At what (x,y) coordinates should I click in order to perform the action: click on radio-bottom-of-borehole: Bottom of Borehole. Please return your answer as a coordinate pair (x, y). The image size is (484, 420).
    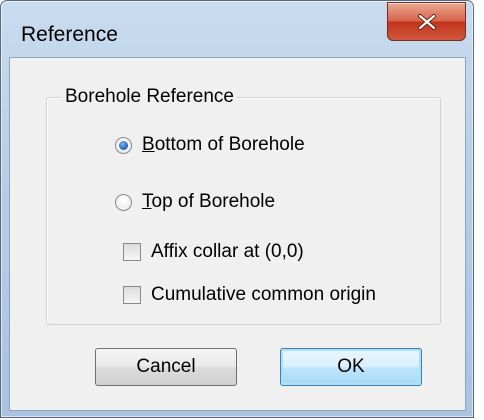
    Looking at the image, I should click on (210, 145).